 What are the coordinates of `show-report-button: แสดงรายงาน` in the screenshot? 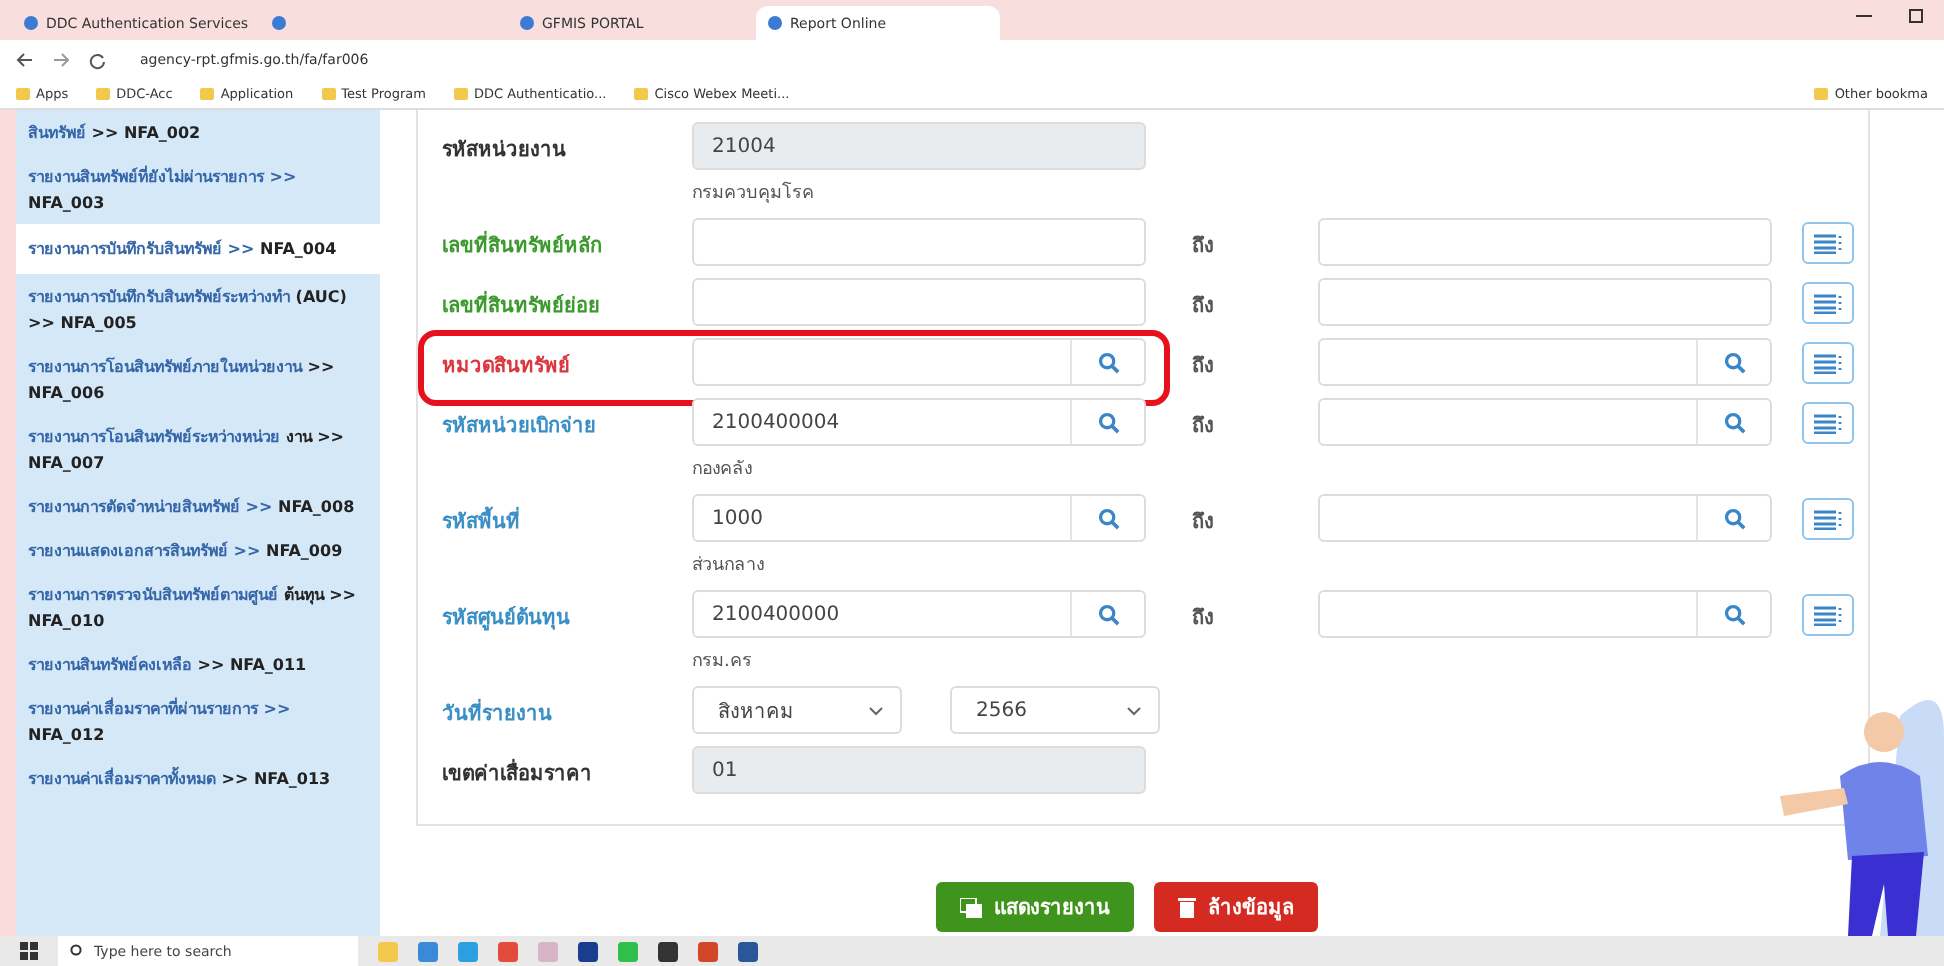 It's located at (1035, 907).